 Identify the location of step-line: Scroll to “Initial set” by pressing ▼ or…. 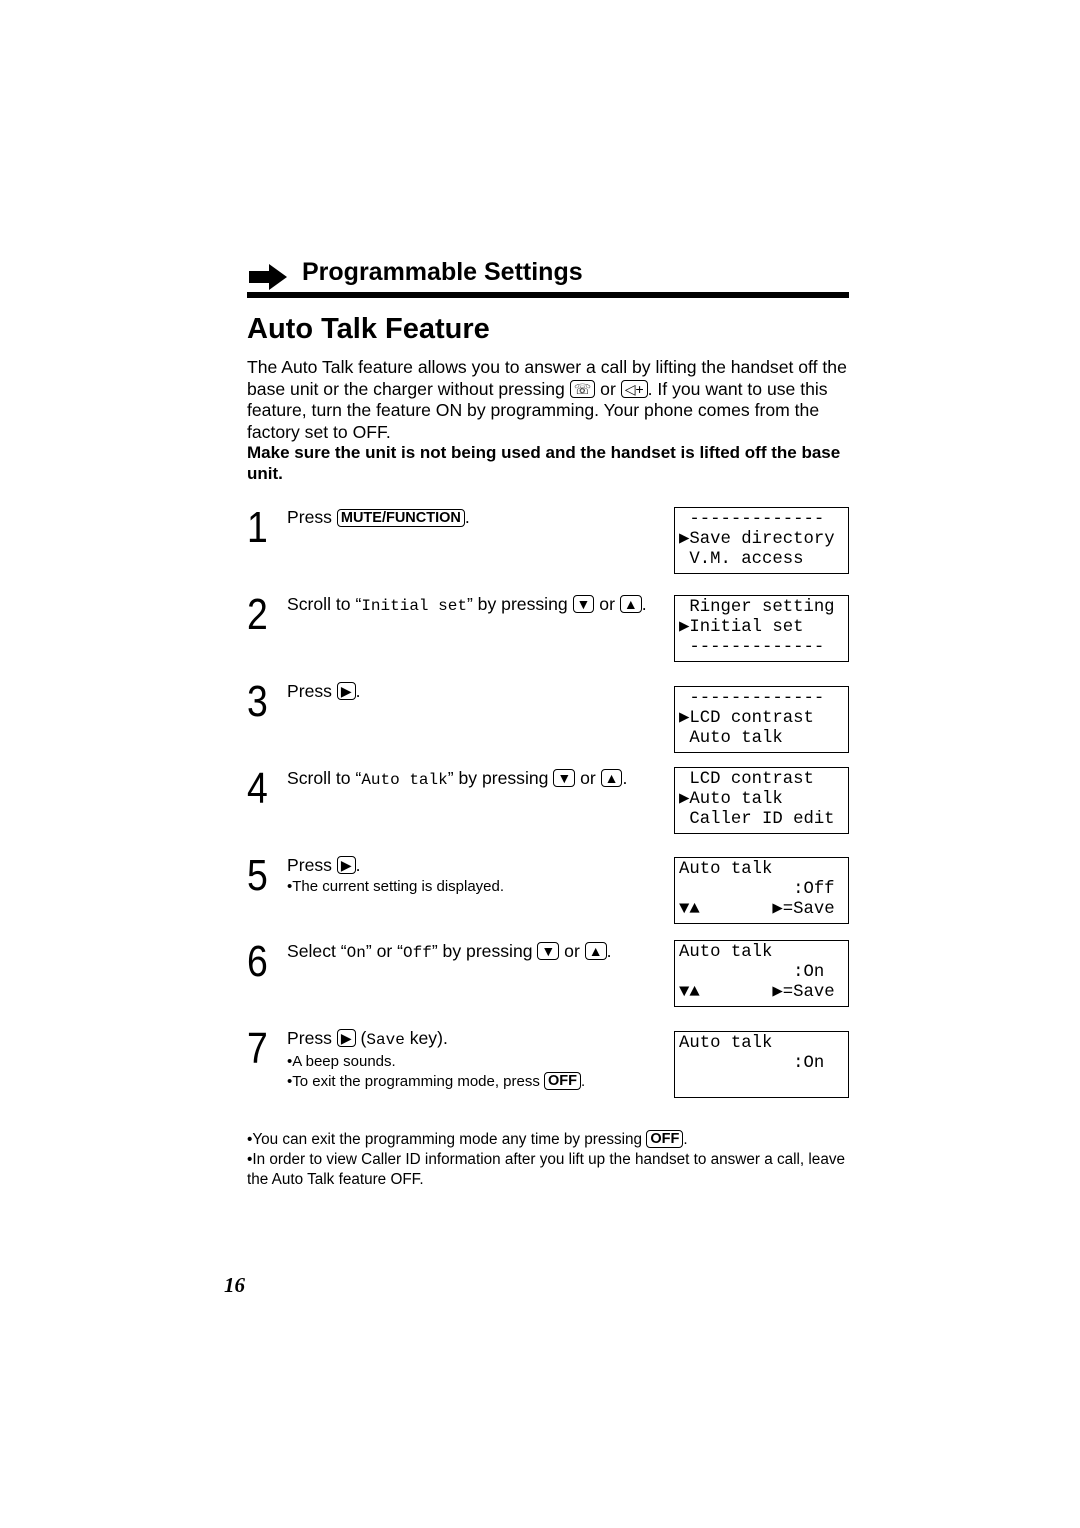
(467, 606).